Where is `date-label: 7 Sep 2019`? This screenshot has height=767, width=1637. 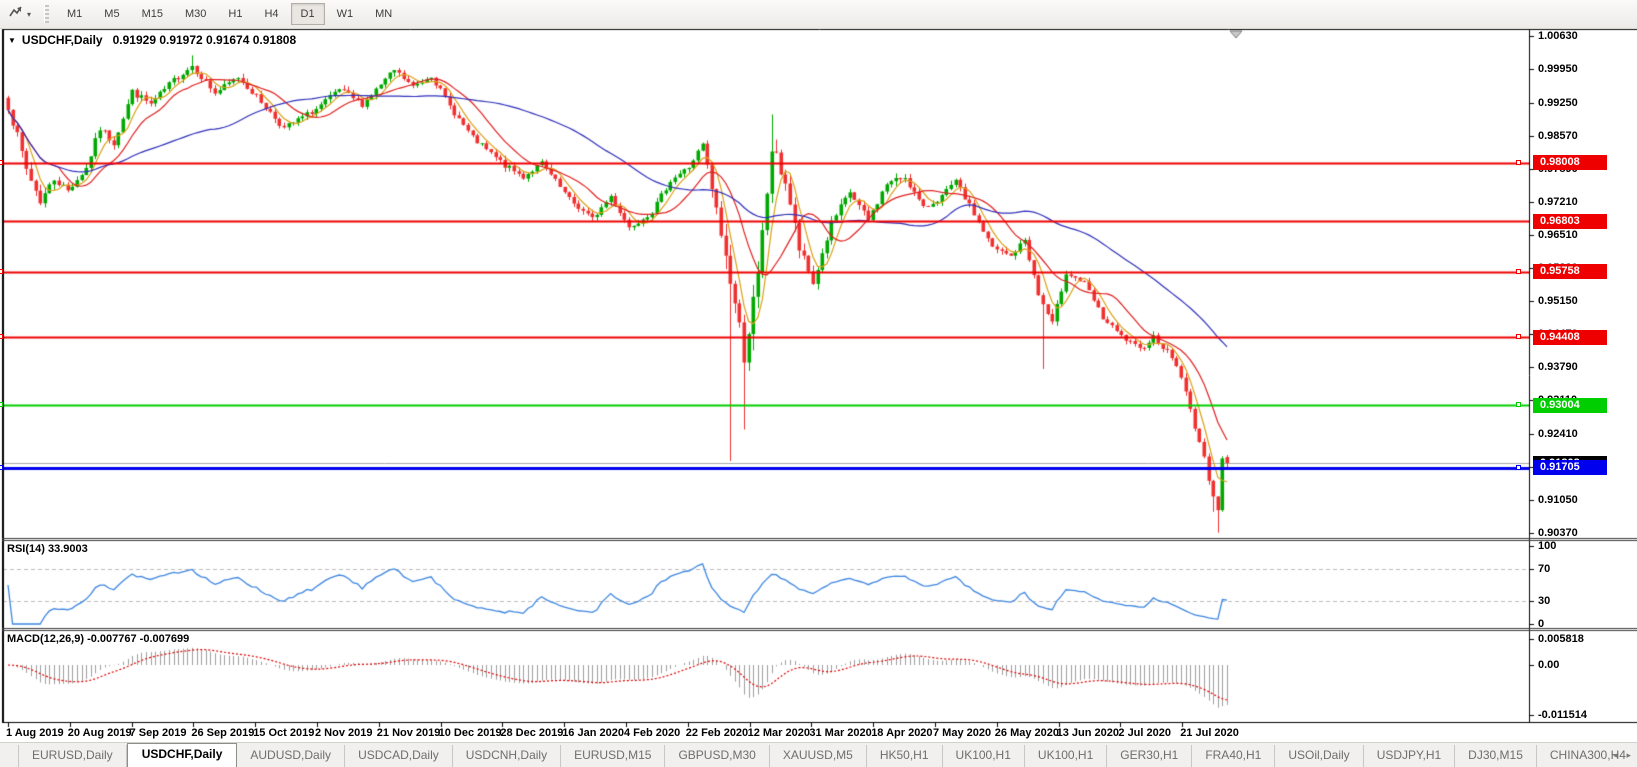
date-label: 7 Sep 2019 is located at coordinates (158, 733).